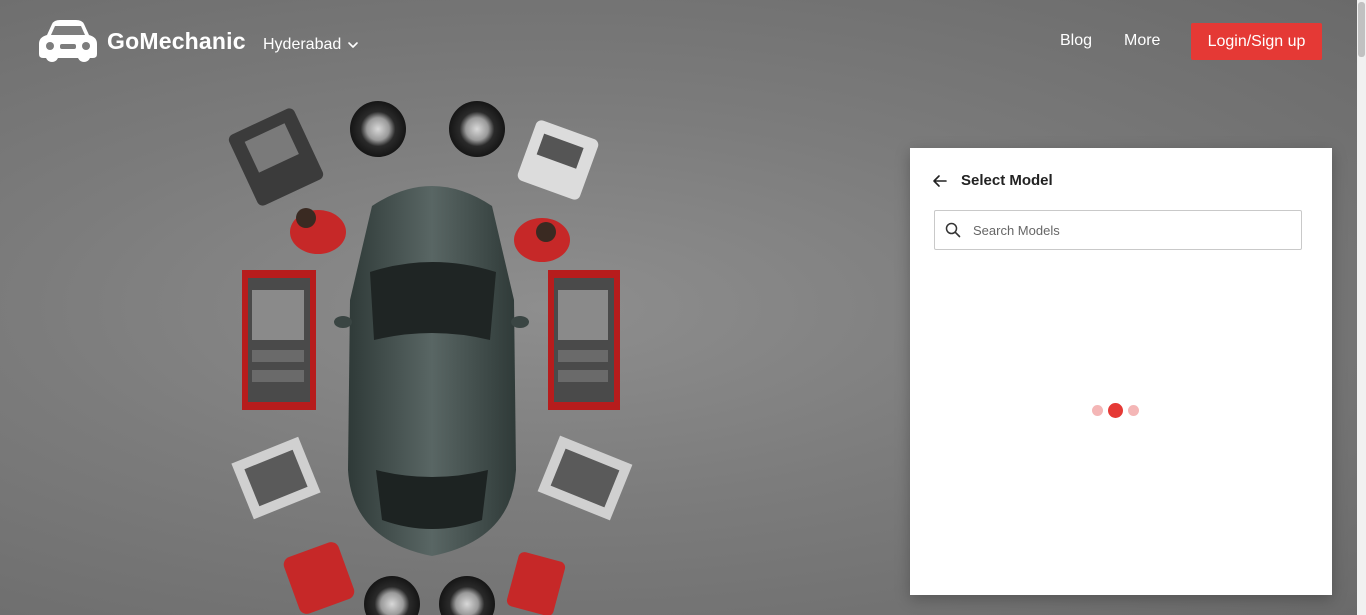 This screenshot has width=1366, height=615. I want to click on arrow-left-icon, so click(940, 181).